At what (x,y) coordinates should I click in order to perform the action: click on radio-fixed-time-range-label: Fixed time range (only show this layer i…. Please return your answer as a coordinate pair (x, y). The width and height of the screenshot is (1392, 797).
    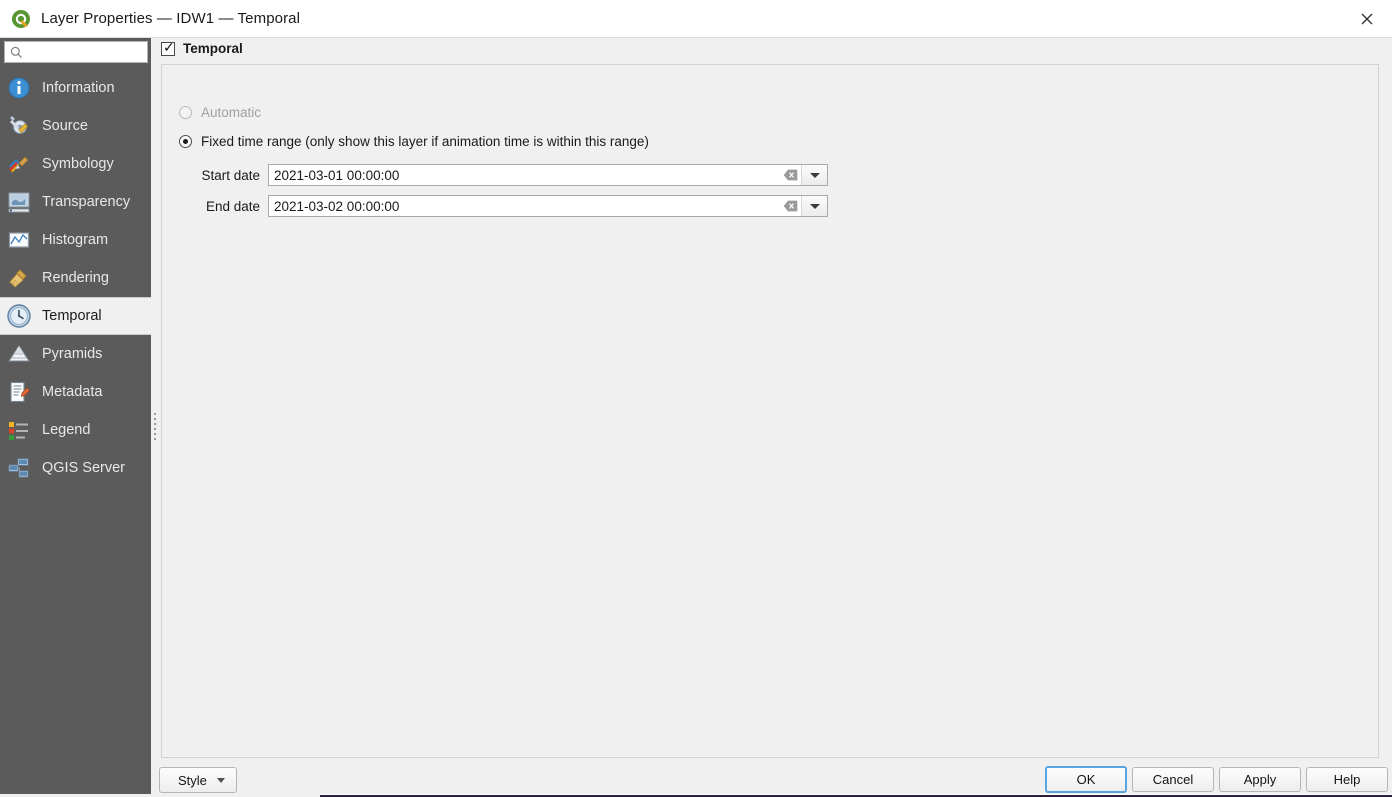
    Looking at the image, I should click on (425, 141).